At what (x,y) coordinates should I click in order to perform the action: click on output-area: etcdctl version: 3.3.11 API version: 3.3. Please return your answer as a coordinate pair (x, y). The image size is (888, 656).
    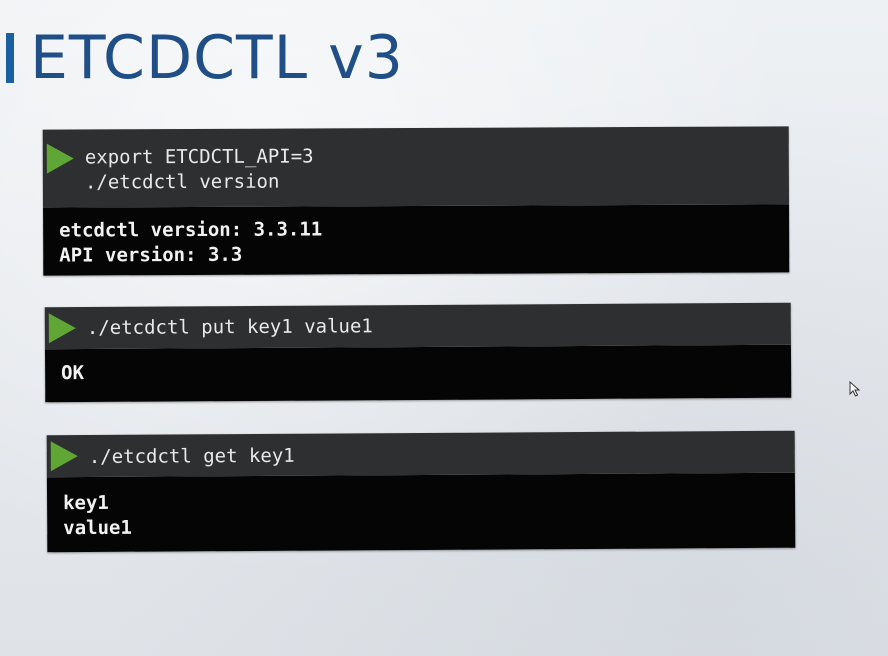
    Looking at the image, I should click on (416, 240).